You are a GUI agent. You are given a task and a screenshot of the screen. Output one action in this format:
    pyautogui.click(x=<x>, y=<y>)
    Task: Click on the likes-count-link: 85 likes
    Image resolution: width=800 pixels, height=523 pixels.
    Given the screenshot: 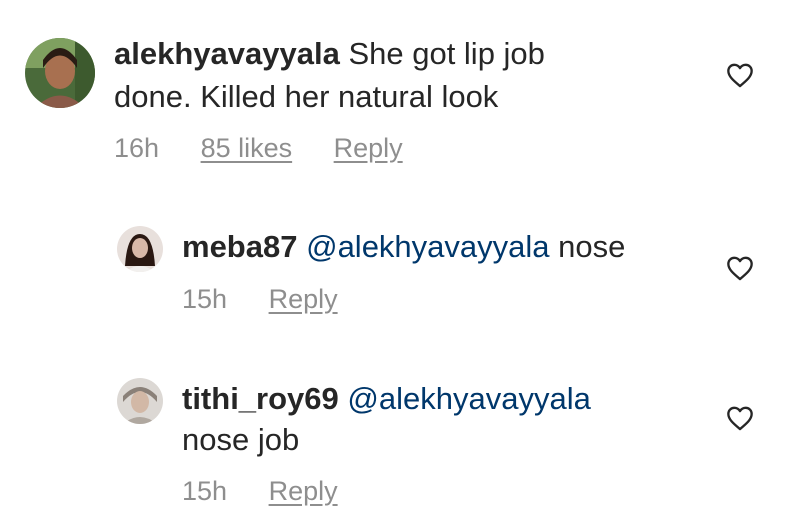 What is the action you would take?
    pyautogui.click(x=247, y=148)
    